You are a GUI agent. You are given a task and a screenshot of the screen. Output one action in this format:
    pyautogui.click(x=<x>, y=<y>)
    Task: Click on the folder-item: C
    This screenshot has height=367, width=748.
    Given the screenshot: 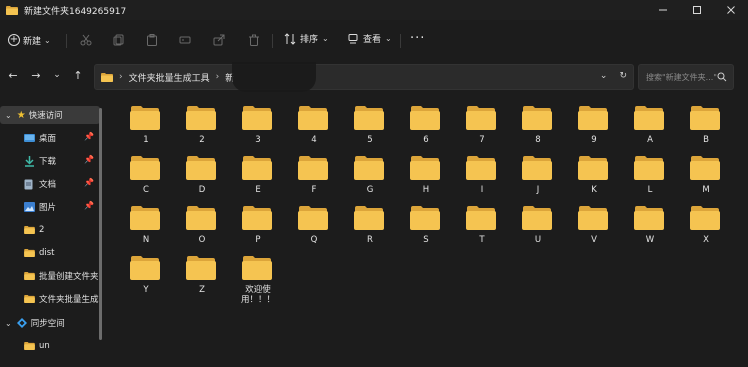 What is the action you would take?
    pyautogui.click(x=146, y=178)
    